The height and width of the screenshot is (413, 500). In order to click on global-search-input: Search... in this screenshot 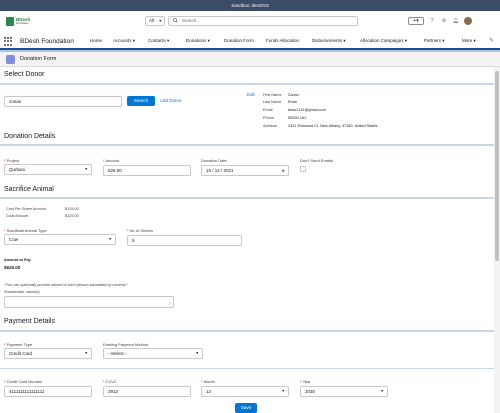, I will do `click(263, 21)`.